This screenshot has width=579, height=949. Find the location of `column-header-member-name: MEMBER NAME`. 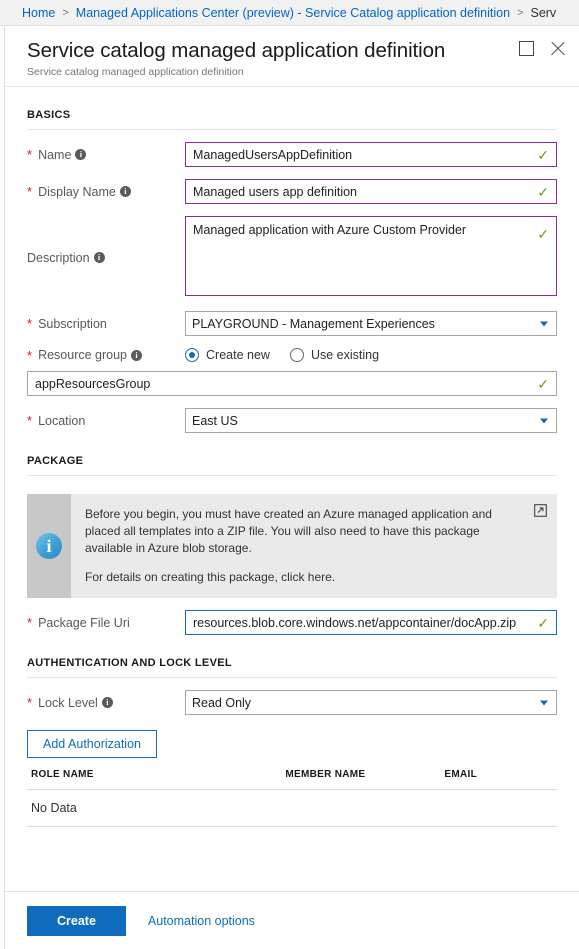

column-header-member-name: MEMBER NAME is located at coordinates (361, 780).